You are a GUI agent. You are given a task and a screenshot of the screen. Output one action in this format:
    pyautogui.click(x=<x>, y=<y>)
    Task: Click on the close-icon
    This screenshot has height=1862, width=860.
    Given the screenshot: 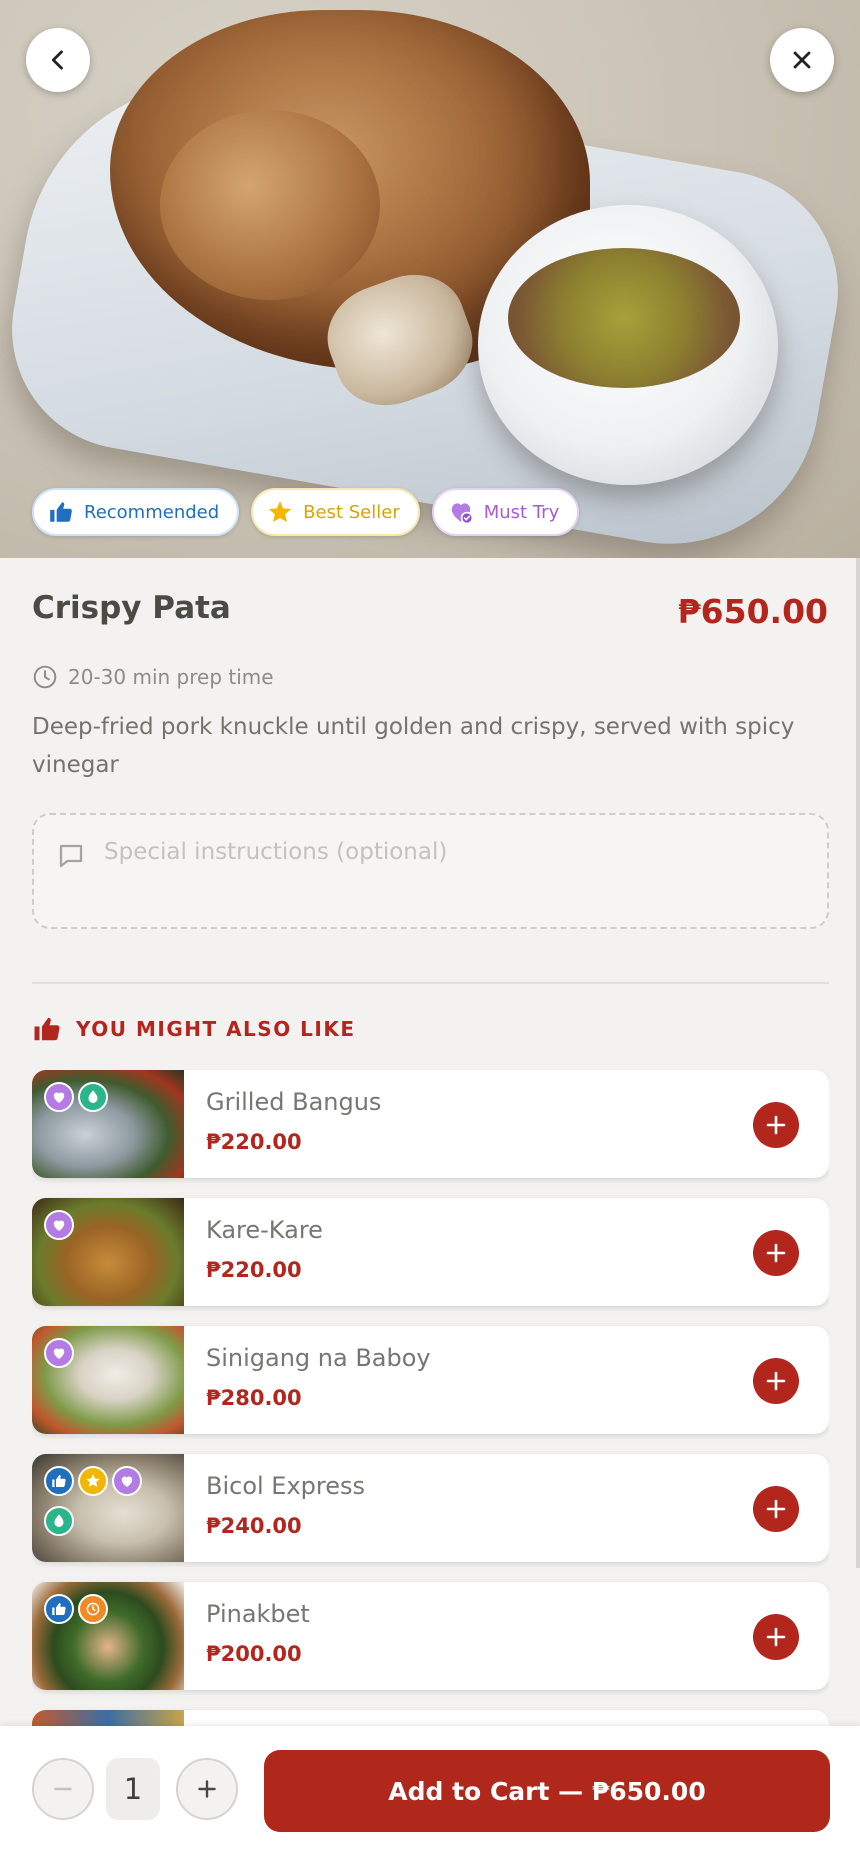 What is the action you would take?
    pyautogui.click(x=802, y=60)
    